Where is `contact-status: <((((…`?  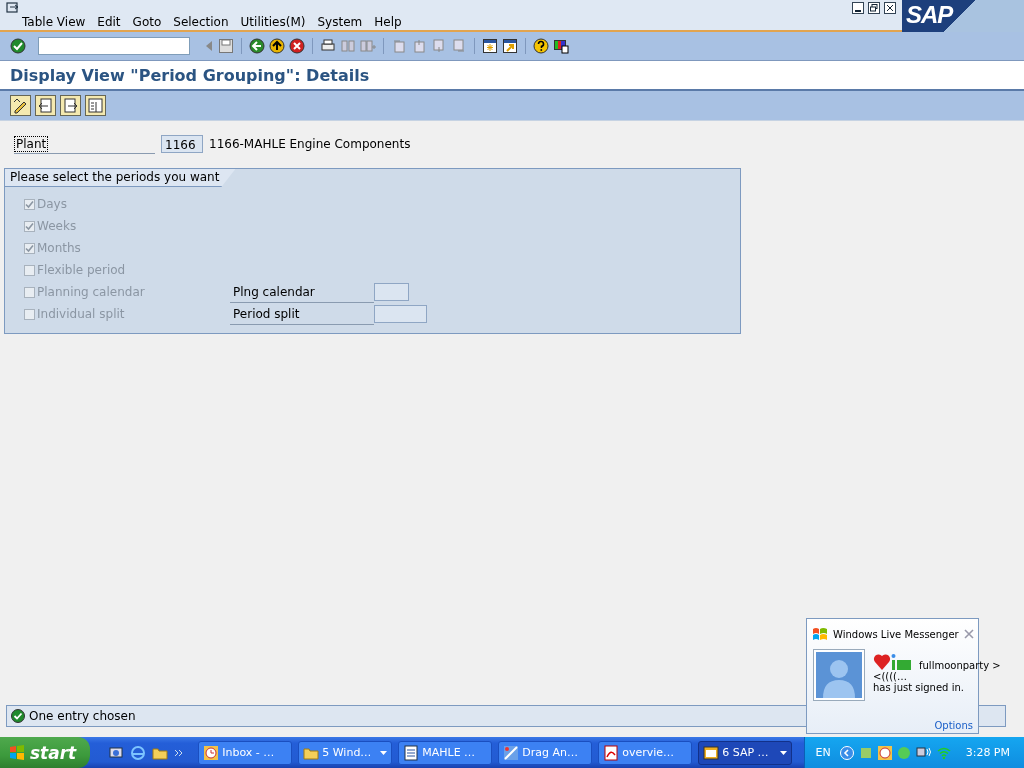
contact-status: <((((… is located at coordinates (890, 676).